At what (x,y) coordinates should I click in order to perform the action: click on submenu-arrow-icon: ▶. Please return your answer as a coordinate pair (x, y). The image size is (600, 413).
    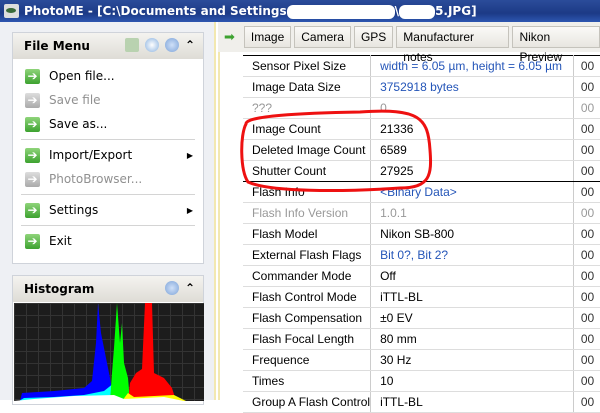
    Looking at the image, I should click on (189, 155).